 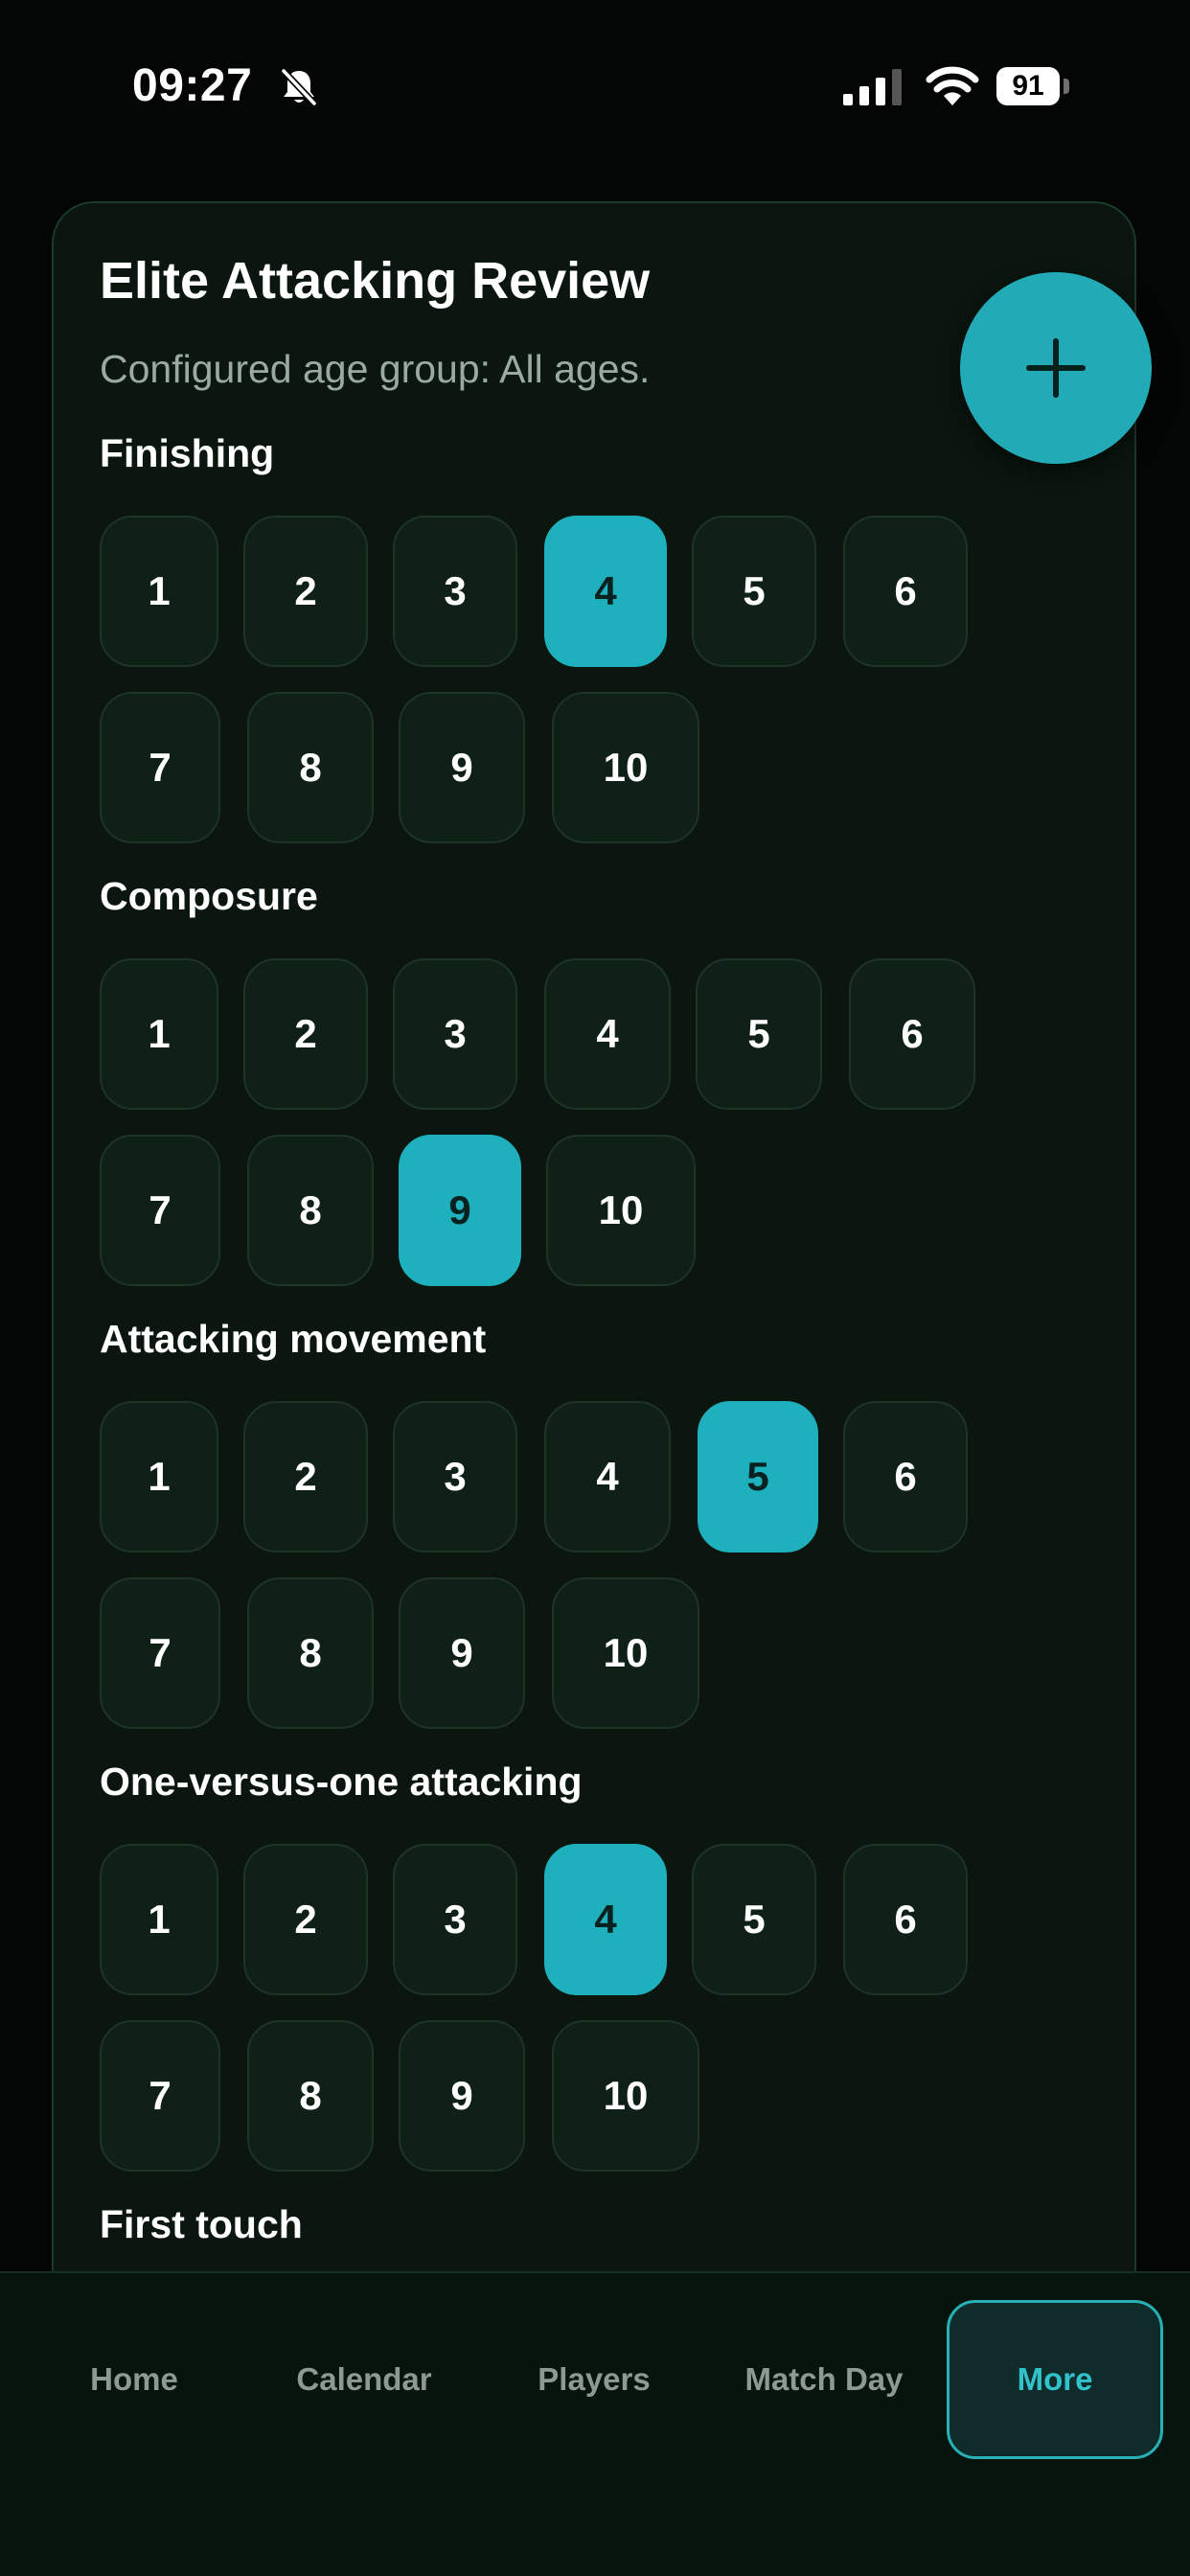 I want to click on rating-button-attacking-movement-9: 9, so click(x=462, y=1653).